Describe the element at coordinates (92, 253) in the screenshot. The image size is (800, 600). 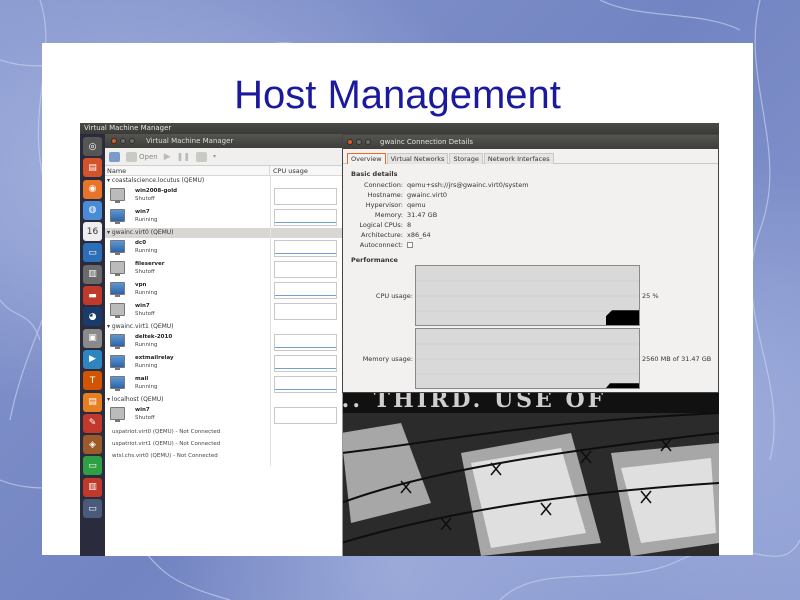
I see `remote-desktop-icon: ▭` at that location.